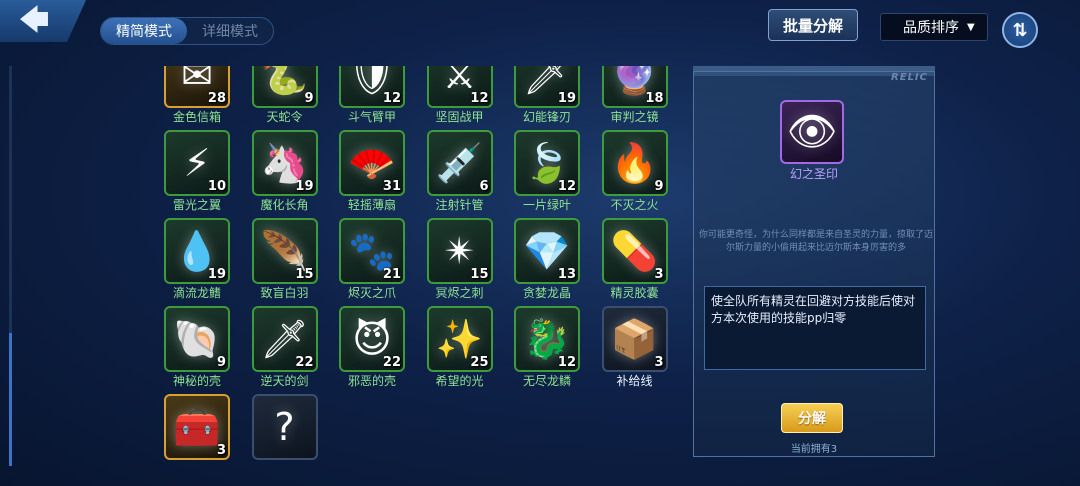  I want to click on item-name: 不灭之火, so click(634, 205).